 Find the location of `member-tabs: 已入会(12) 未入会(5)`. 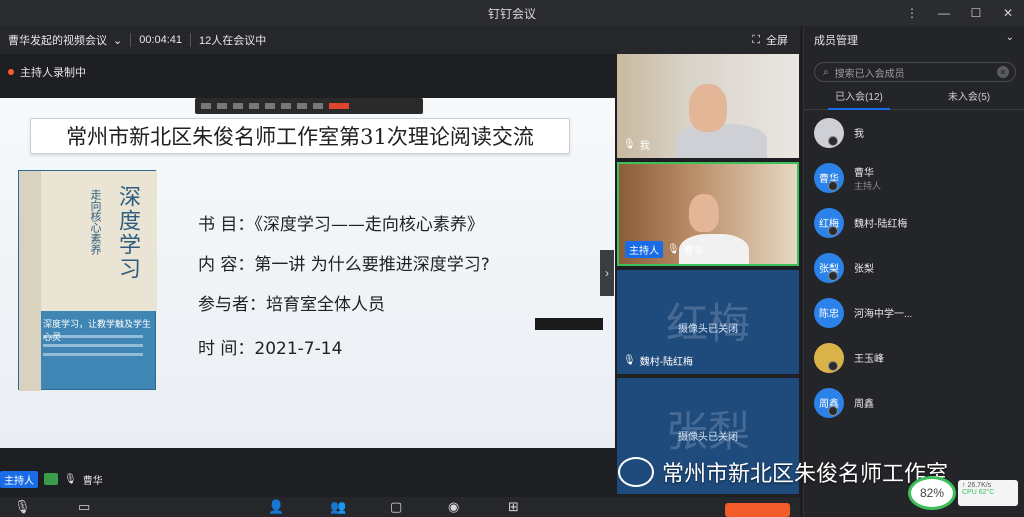

member-tabs: 已入会(12) 未入会(5) is located at coordinates (914, 98).